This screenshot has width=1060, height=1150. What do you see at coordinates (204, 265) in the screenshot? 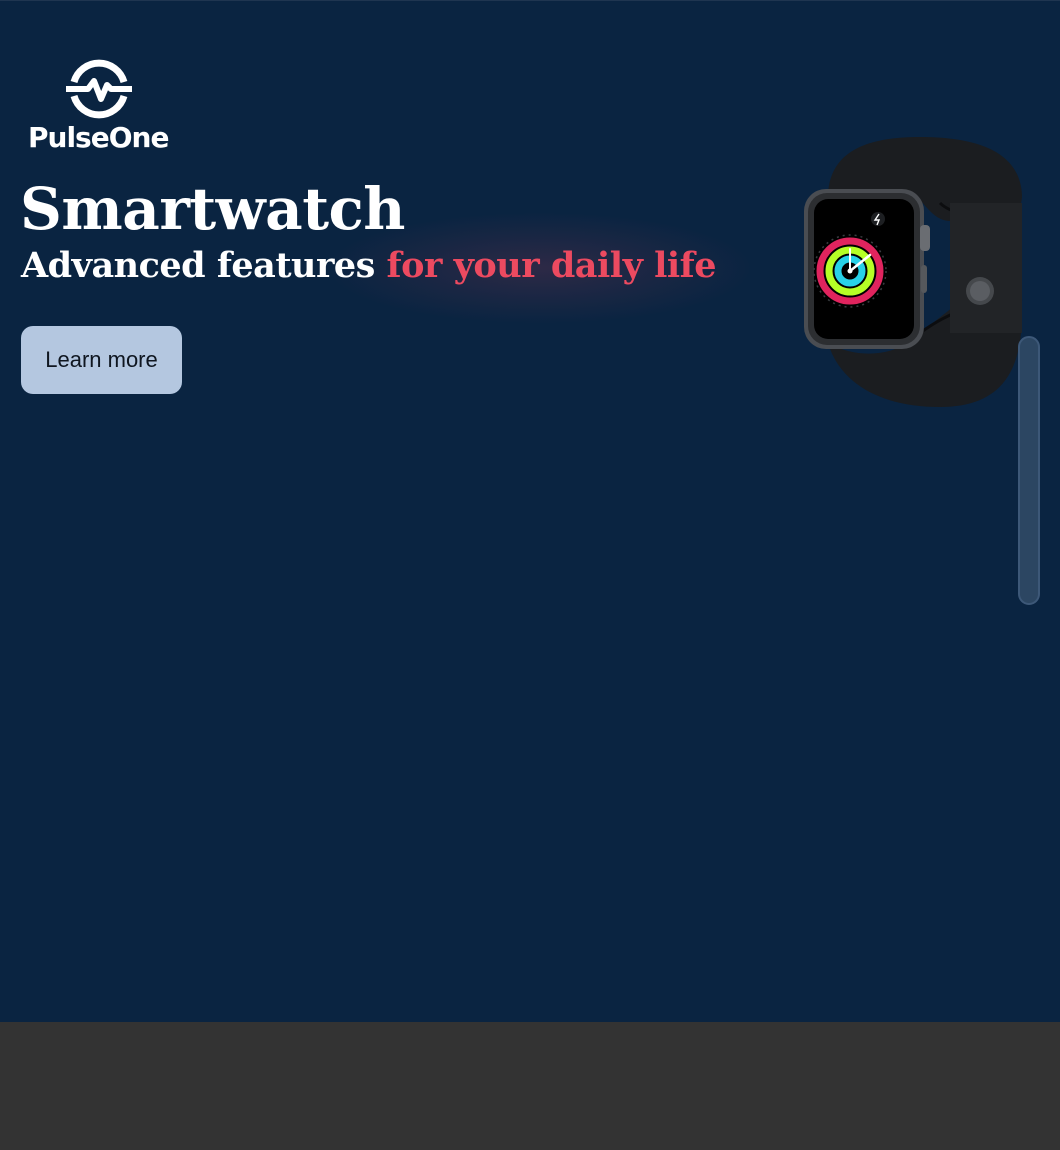
I see `subtitle-lead: Advanced features` at bounding box center [204, 265].